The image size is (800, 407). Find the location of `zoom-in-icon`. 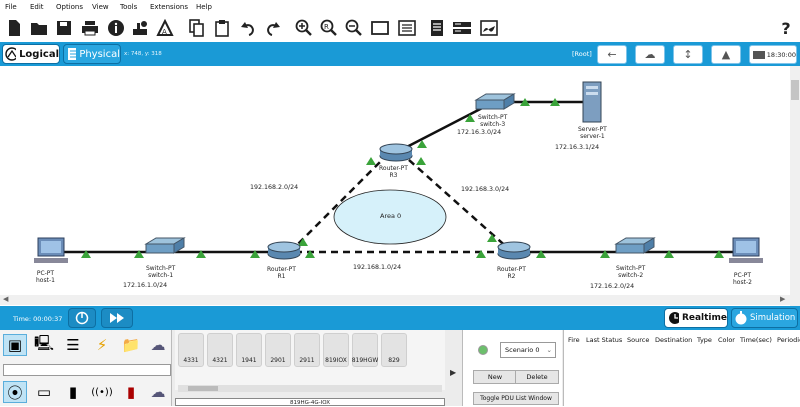

zoom-in-icon is located at coordinates (304, 28).